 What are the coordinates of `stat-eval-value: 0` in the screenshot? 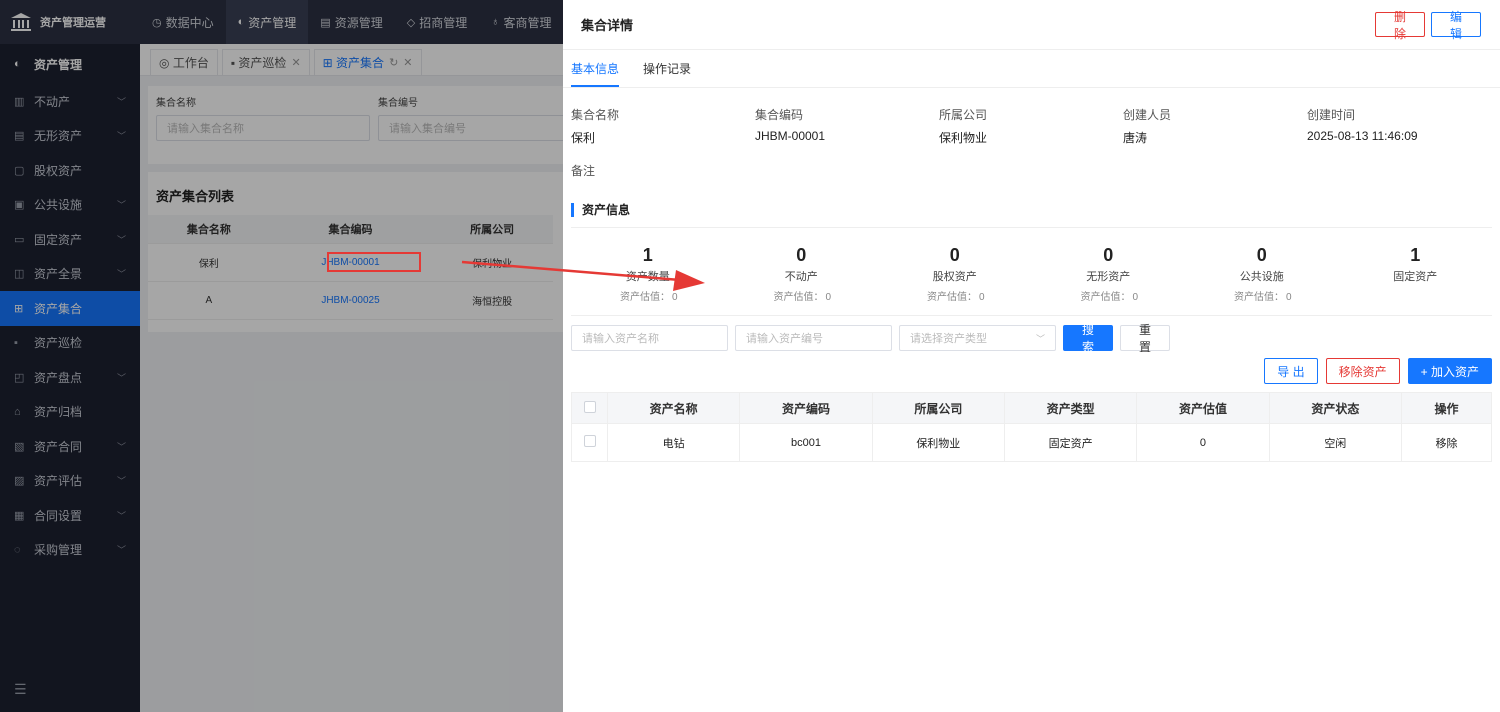 It's located at (674, 297).